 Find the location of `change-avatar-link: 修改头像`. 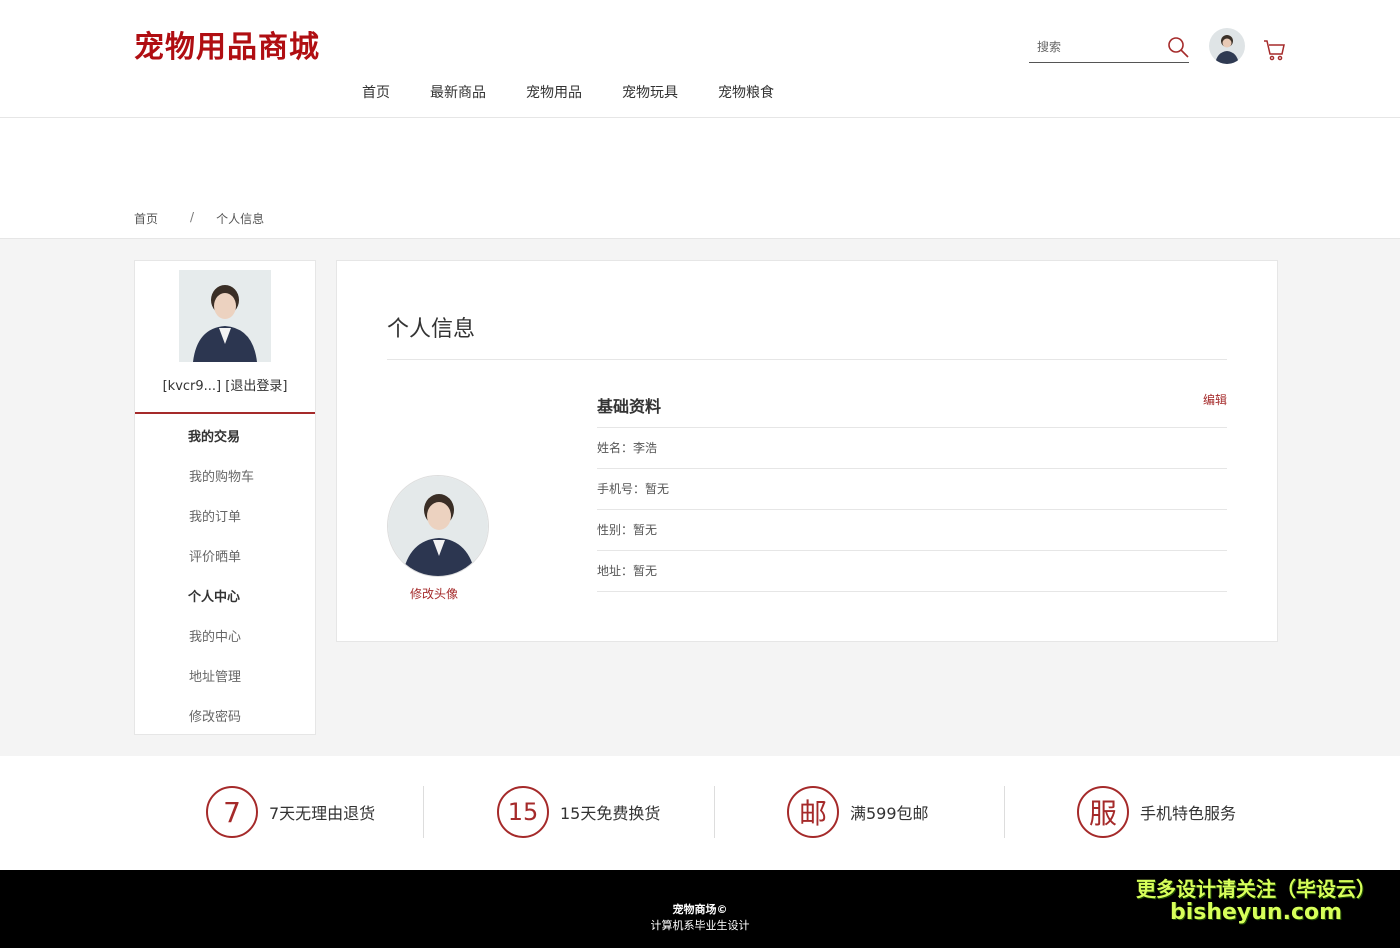

change-avatar-link: 修改头像 is located at coordinates (434, 593).